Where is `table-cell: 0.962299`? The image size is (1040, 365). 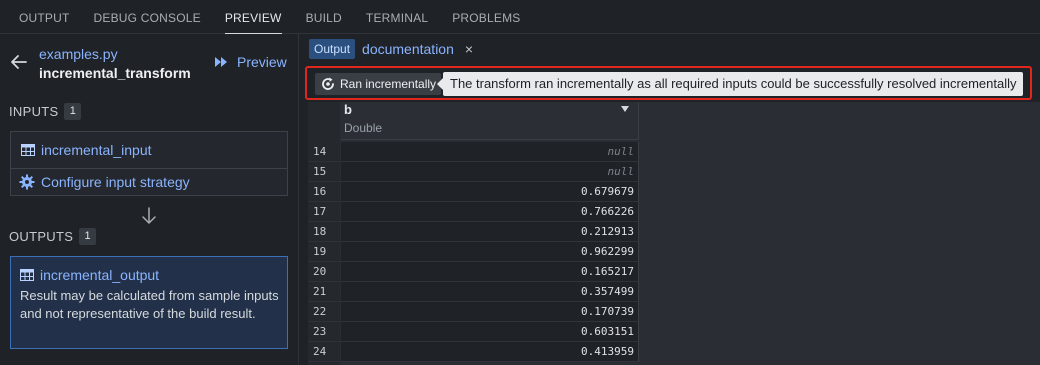
table-cell: 0.962299 is located at coordinates (490, 252).